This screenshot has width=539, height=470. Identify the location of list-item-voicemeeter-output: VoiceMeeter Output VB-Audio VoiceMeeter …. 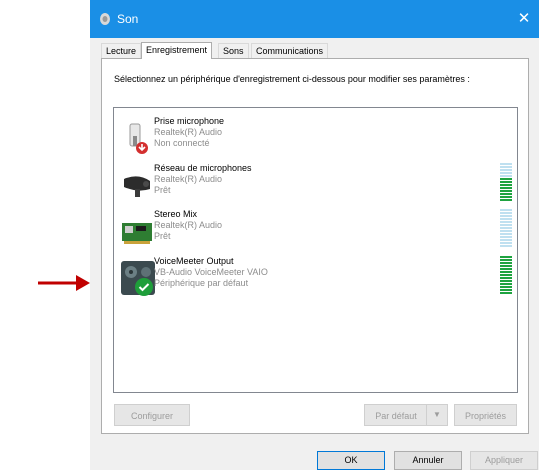
(315, 279).